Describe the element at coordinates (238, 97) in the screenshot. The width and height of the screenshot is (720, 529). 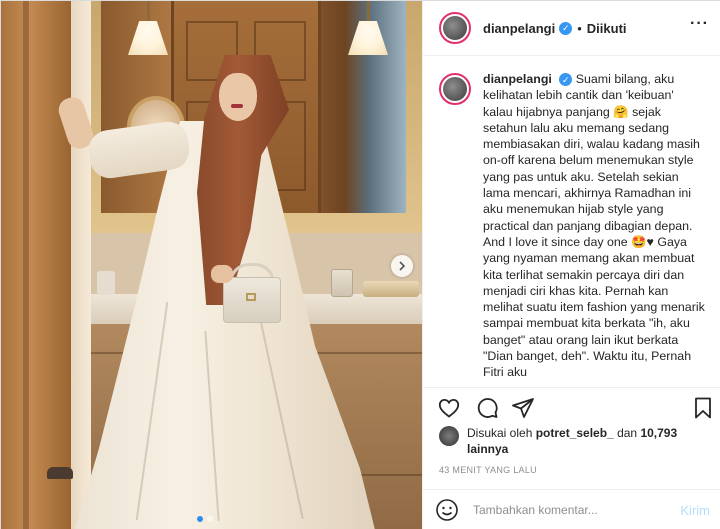
I see `face` at that location.